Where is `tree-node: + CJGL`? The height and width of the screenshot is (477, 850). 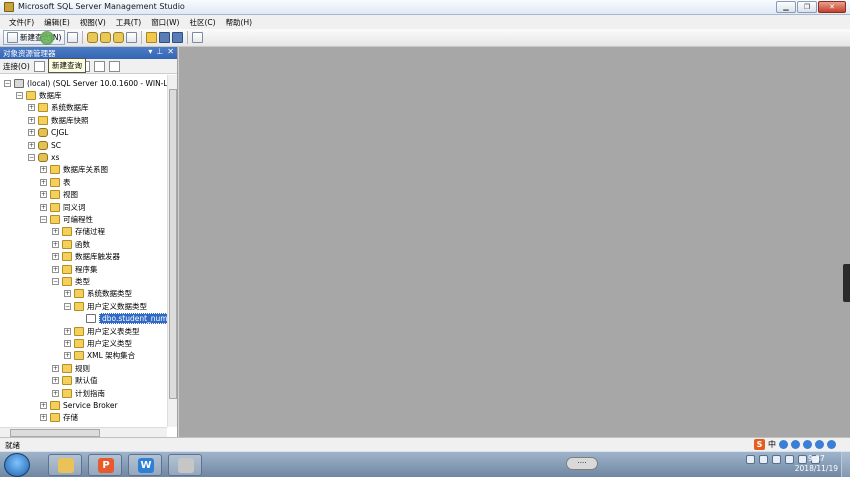
tree-node: + CJGL is located at coordinates (48, 133).